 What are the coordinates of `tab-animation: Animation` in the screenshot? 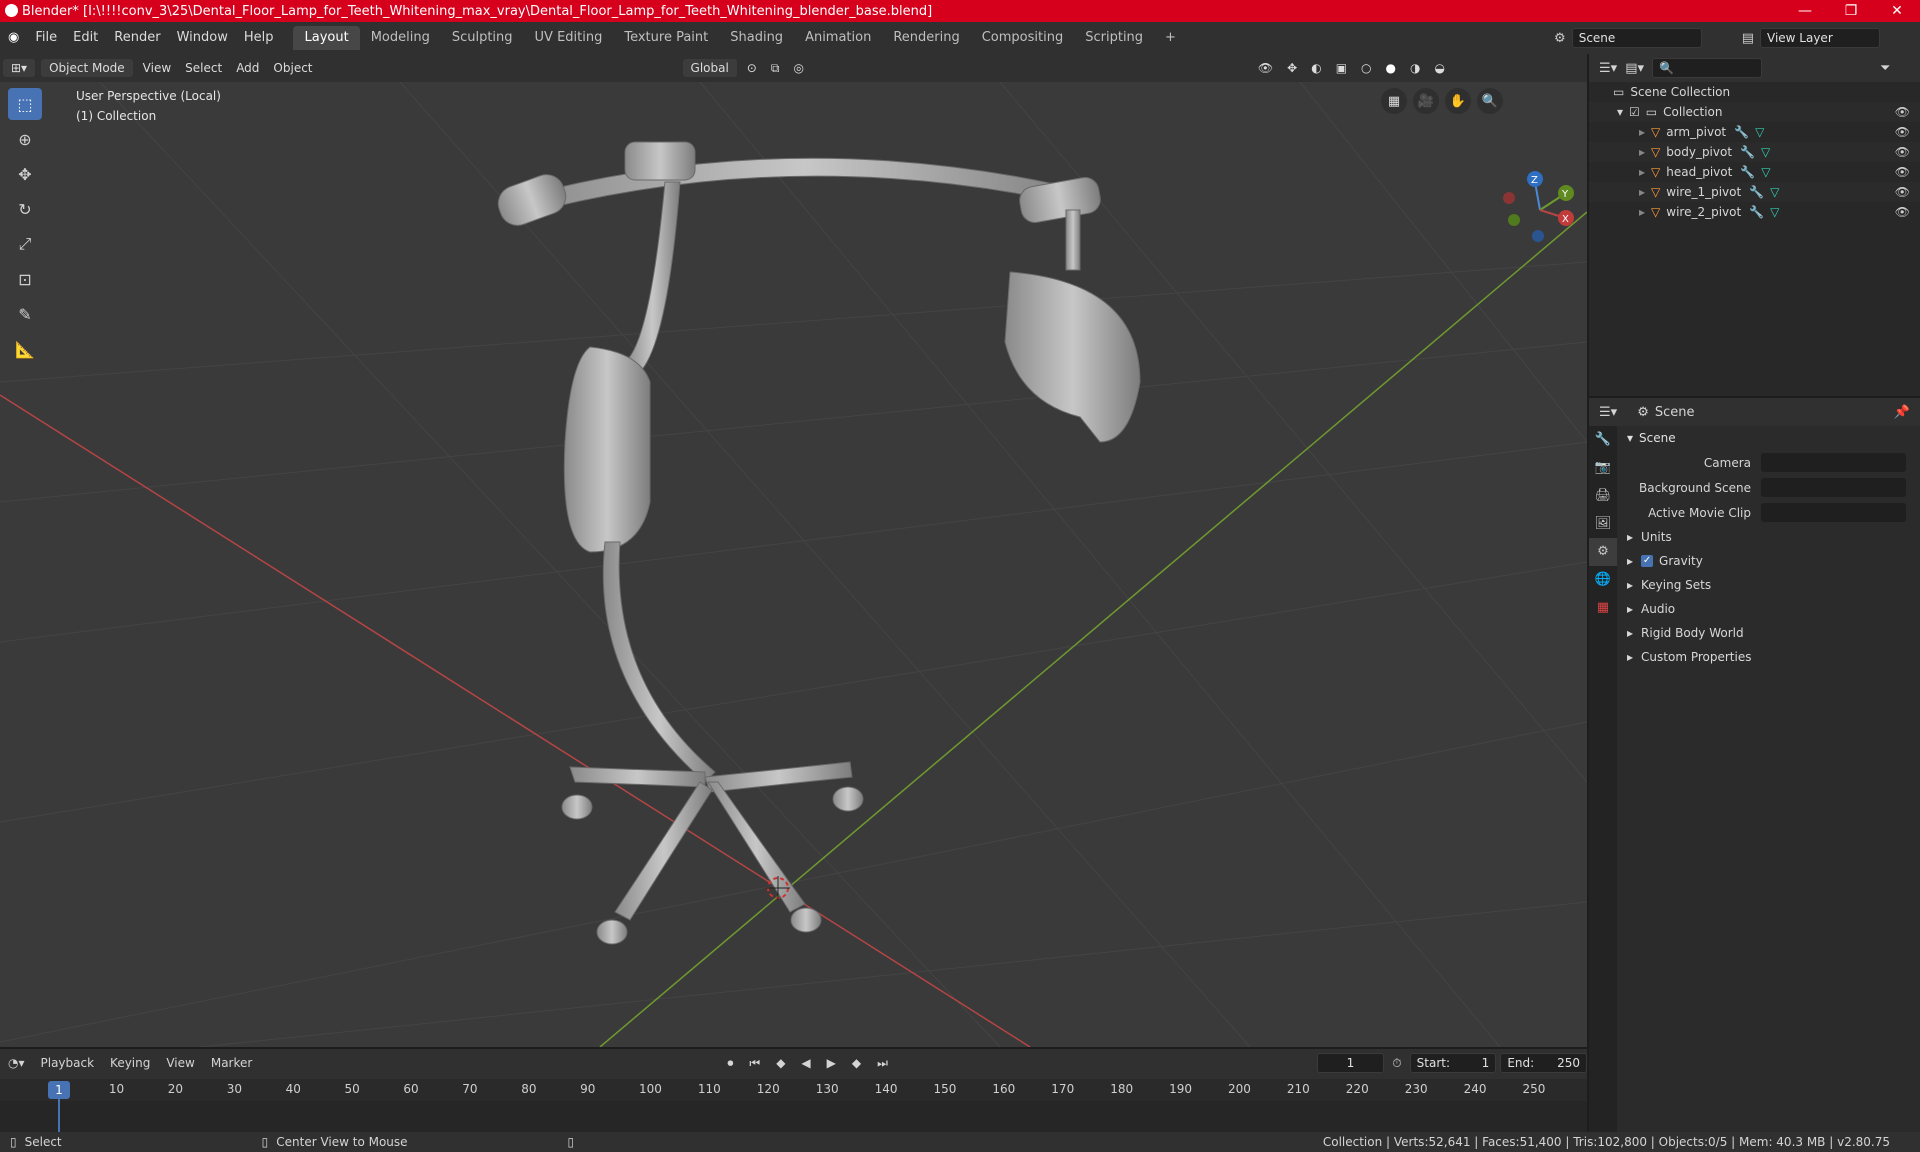 It's located at (838, 38).